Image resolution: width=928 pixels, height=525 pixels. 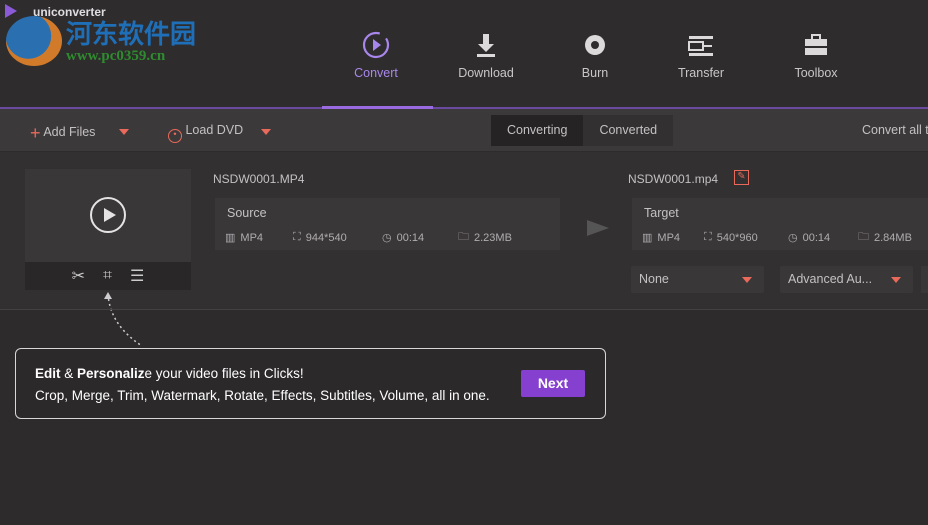 What do you see at coordinates (598, 228) in the screenshot?
I see `arrow-right-icon` at bounding box center [598, 228].